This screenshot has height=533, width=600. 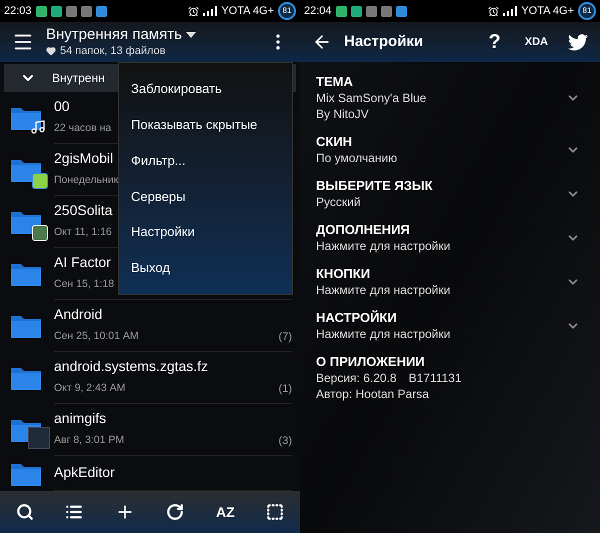 What do you see at coordinates (335, 82) in the screenshot?
I see `setting-title: ТЕМА` at bounding box center [335, 82].